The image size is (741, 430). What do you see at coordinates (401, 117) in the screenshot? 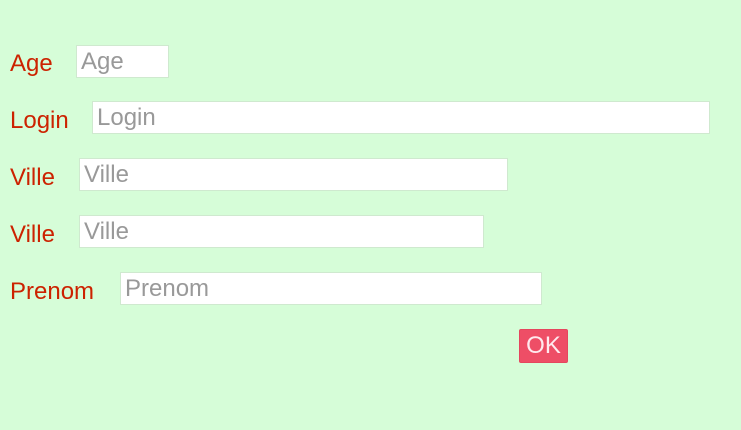
I see `login-input` at bounding box center [401, 117].